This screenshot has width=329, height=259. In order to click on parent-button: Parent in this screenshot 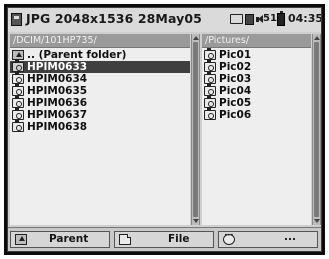, I will do `click(60, 239)`.